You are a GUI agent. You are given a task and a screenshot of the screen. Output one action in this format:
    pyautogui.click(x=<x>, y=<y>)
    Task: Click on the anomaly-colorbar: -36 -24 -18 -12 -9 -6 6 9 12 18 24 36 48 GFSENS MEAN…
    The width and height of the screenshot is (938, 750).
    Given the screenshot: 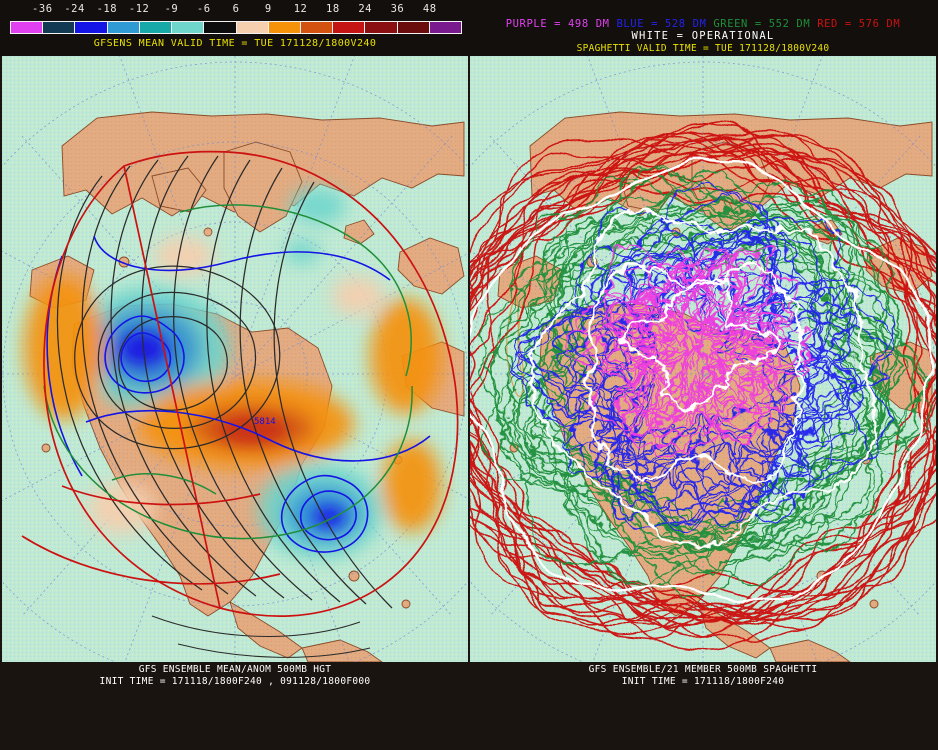 What is the action you would take?
    pyautogui.click(x=235, y=29)
    